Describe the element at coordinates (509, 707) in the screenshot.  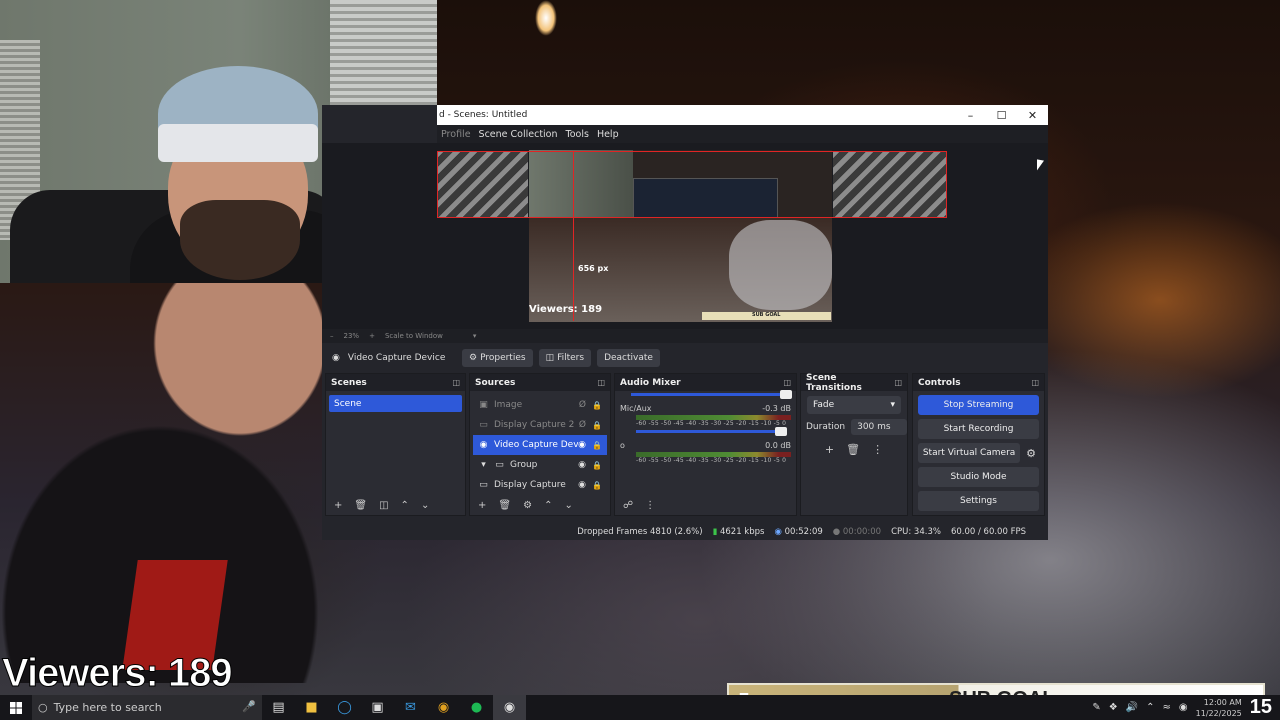
I see `obs-taskbar-icon: ◉` at that location.